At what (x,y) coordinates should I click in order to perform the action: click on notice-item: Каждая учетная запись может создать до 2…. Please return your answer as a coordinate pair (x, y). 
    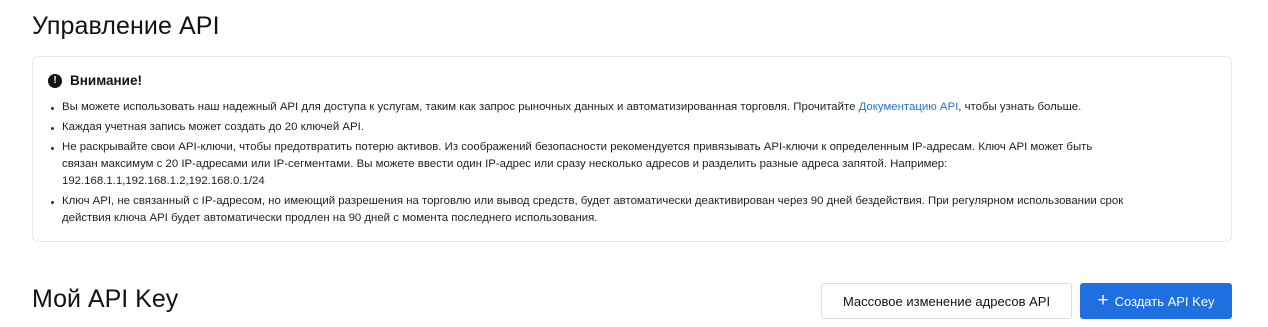
    Looking at the image, I should click on (630, 127).